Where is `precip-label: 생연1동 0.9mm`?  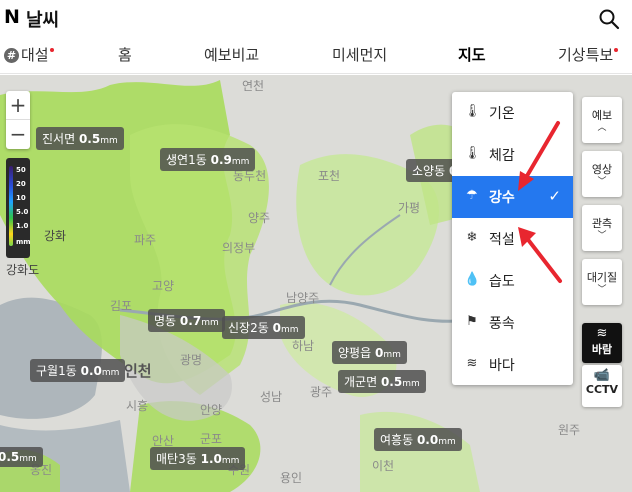
precip-label: 생연1동 0.9mm is located at coordinates (208, 159).